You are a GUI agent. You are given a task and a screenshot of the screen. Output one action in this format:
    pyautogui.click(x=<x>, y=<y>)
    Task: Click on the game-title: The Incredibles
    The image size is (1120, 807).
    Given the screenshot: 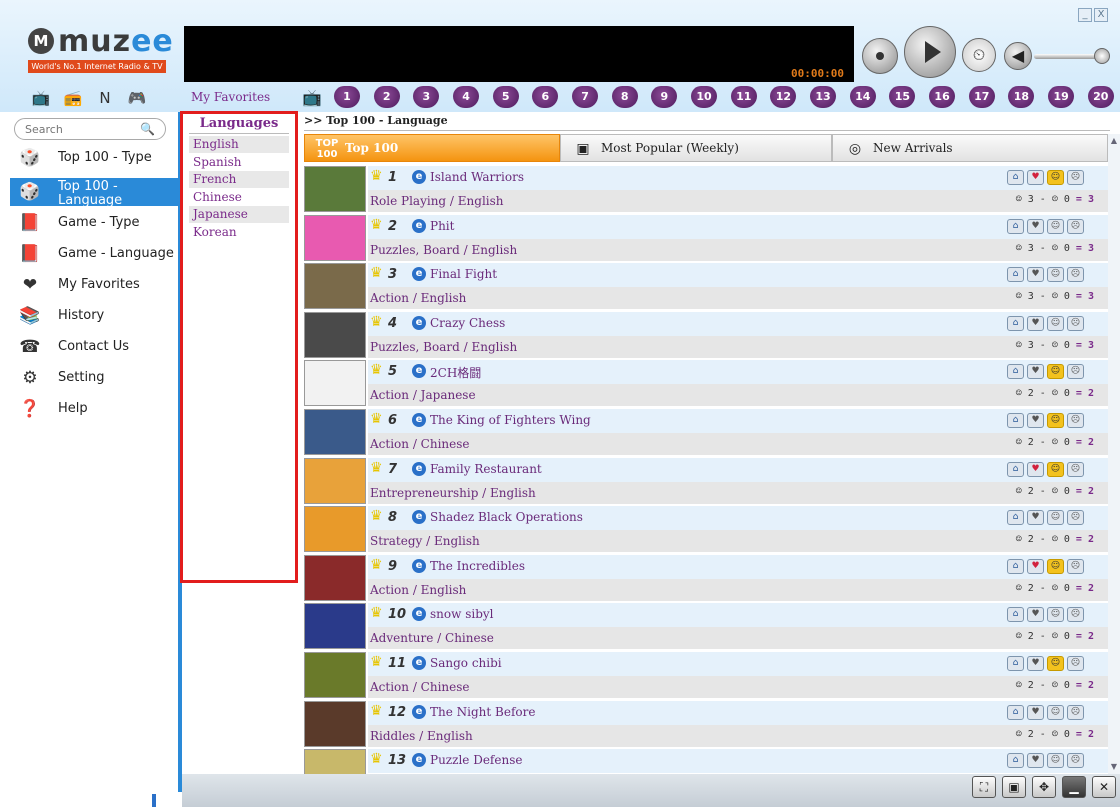 What is the action you would take?
    pyautogui.click(x=477, y=566)
    